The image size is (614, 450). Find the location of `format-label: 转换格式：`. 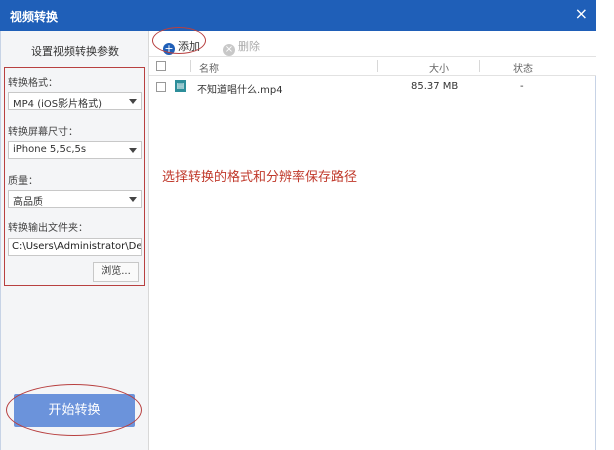

format-label: 转换格式： is located at coordinates (33, 83).